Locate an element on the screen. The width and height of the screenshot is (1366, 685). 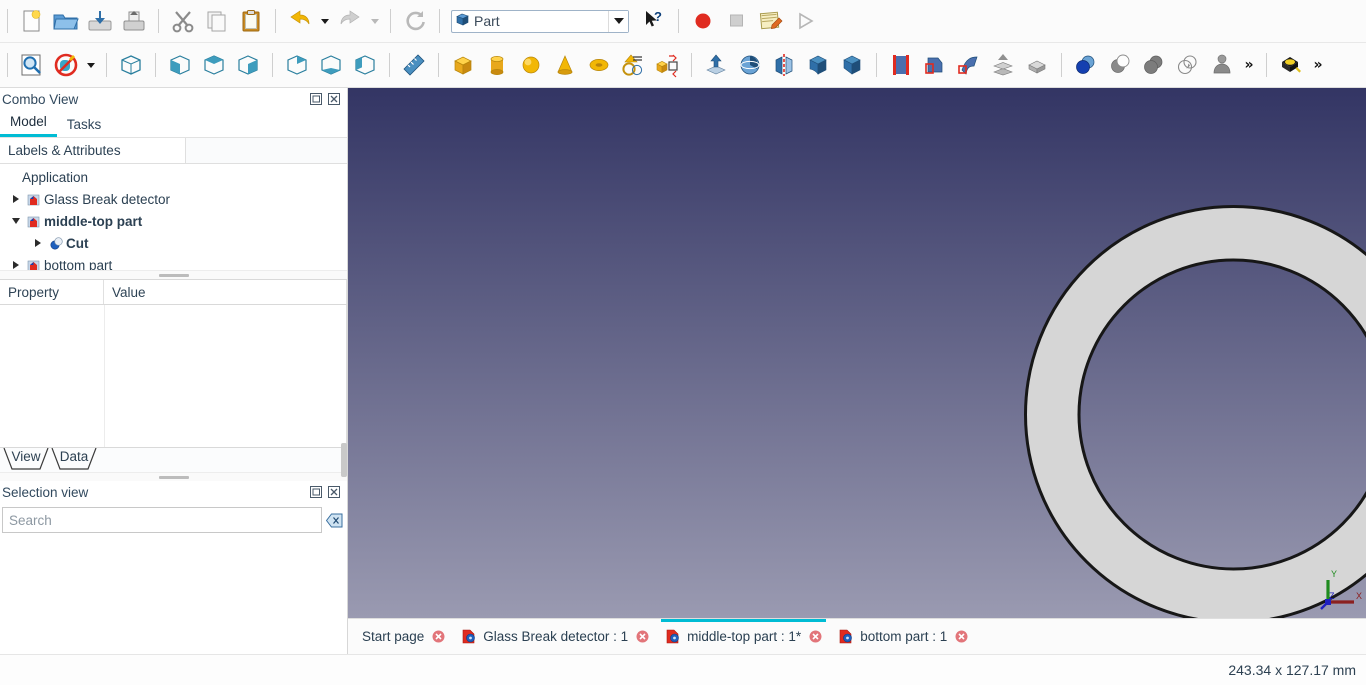
selection-list is located at coordinates (173, 568).